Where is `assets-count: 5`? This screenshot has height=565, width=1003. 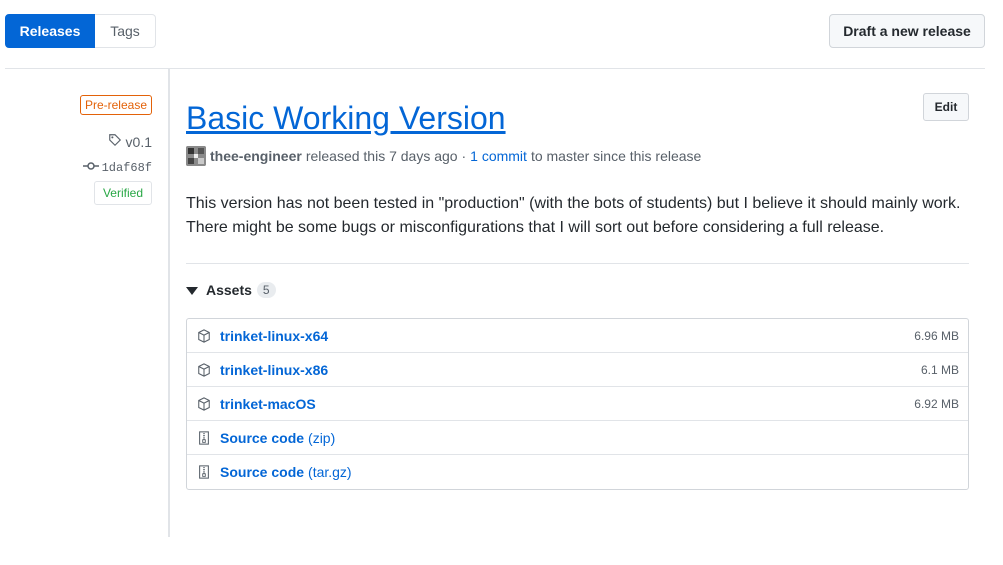
assets-count: 5 is located at coordinates (266, 290).